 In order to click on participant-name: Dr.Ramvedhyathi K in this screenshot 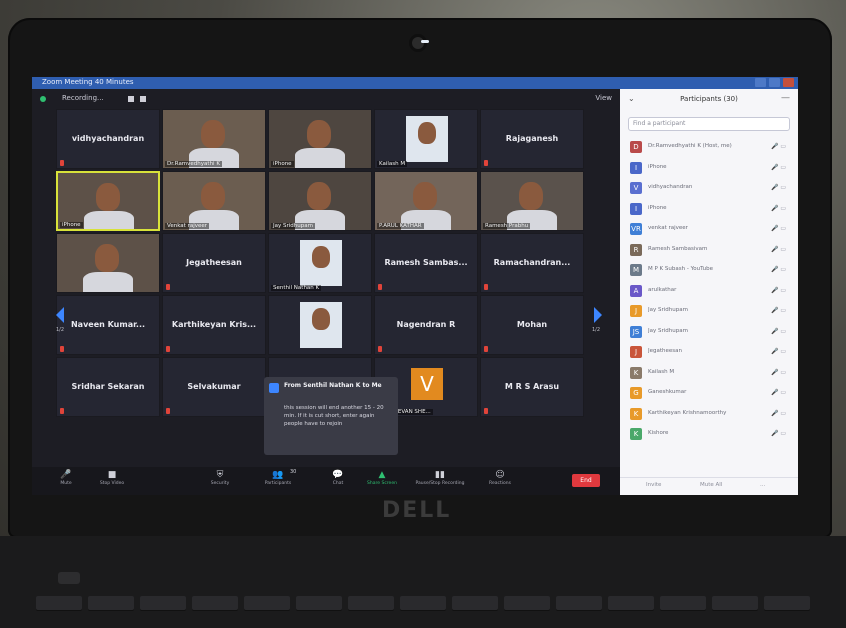, I will do `click(193, 164)`.